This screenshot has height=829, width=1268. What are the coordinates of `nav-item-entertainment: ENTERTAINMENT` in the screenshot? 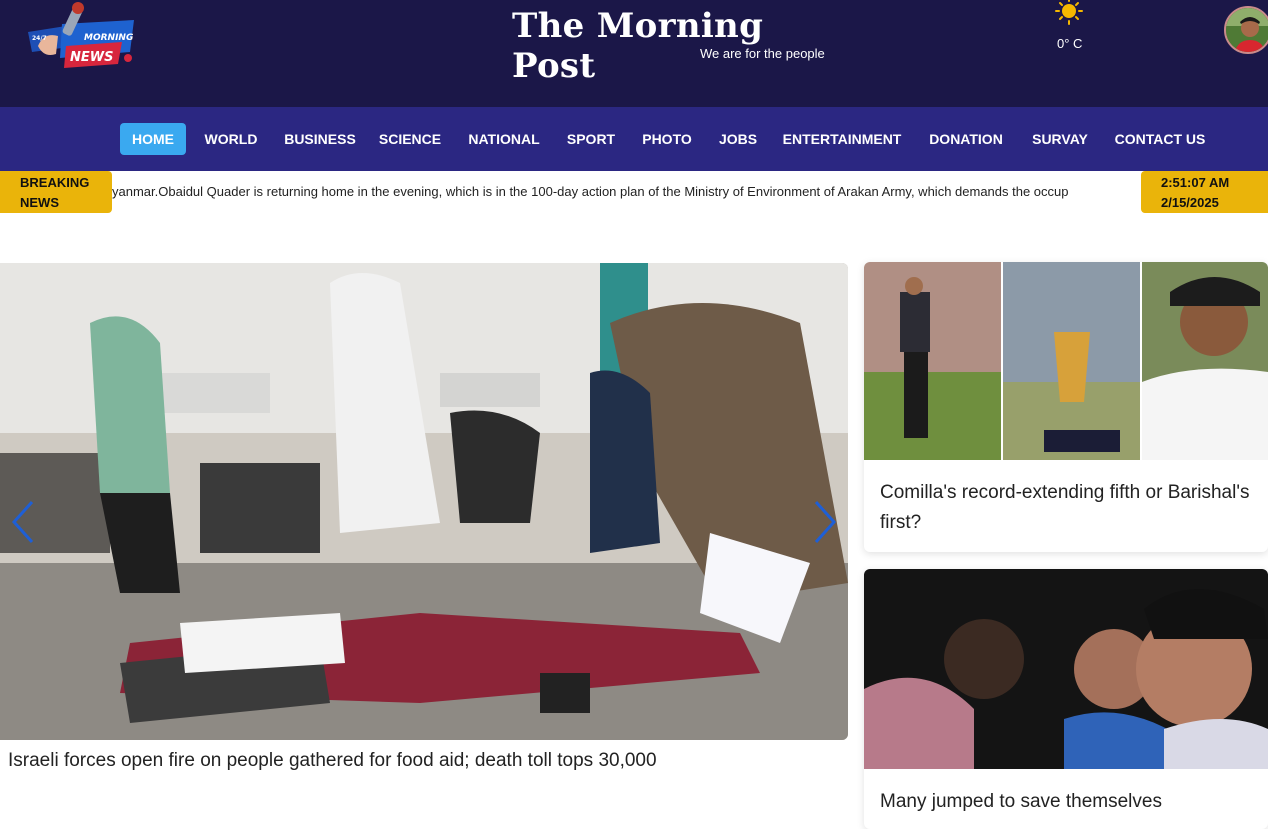 It's located at (842, 139).